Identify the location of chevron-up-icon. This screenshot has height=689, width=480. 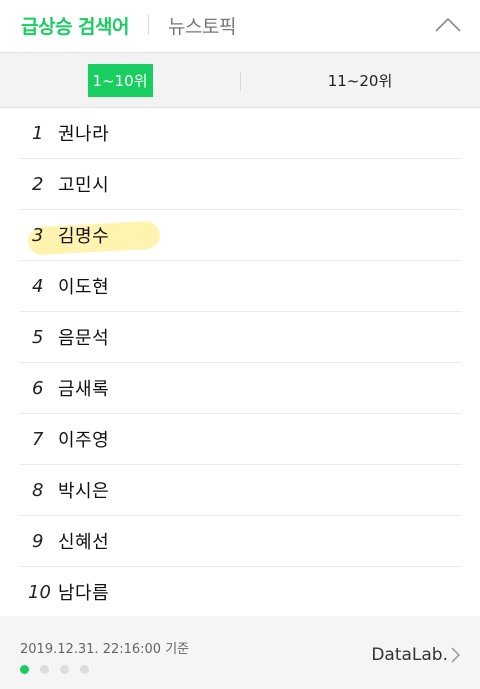
(448, 25).